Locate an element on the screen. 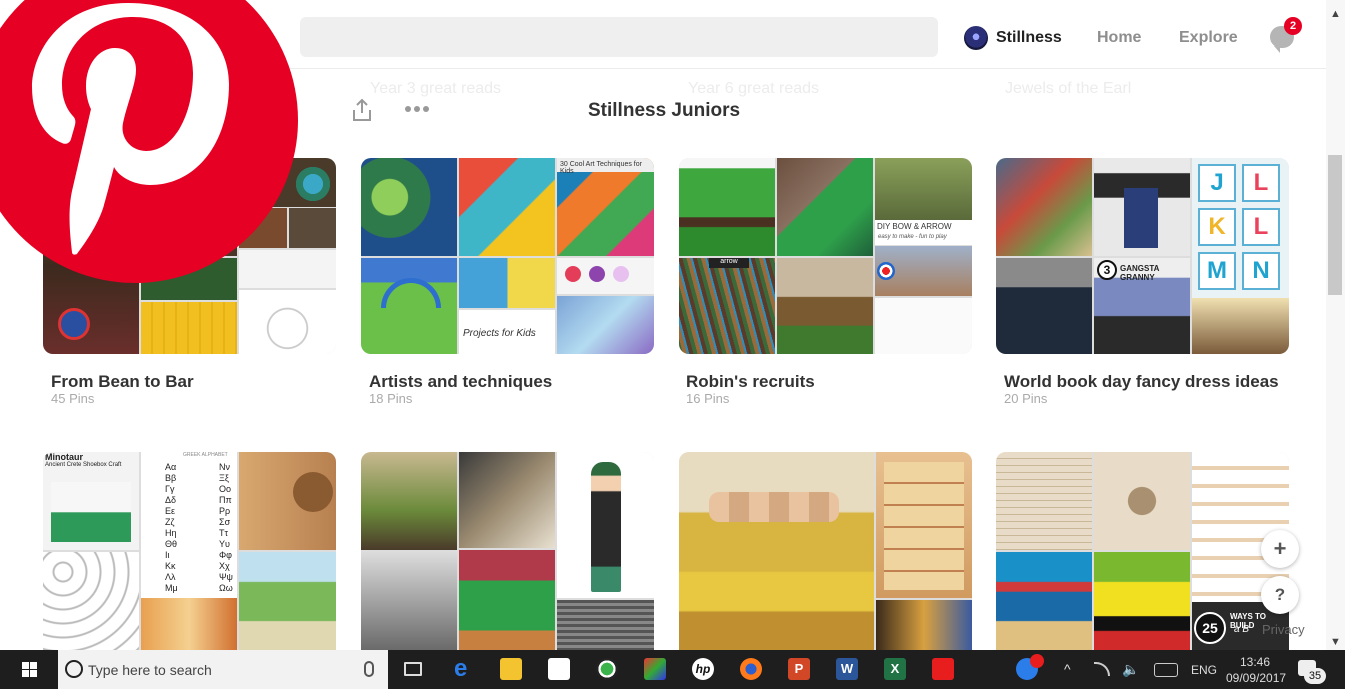 The height and width of the screenshot is (689, 1345). page-title: Stillness Juniors is located at coordinates (664, 110).